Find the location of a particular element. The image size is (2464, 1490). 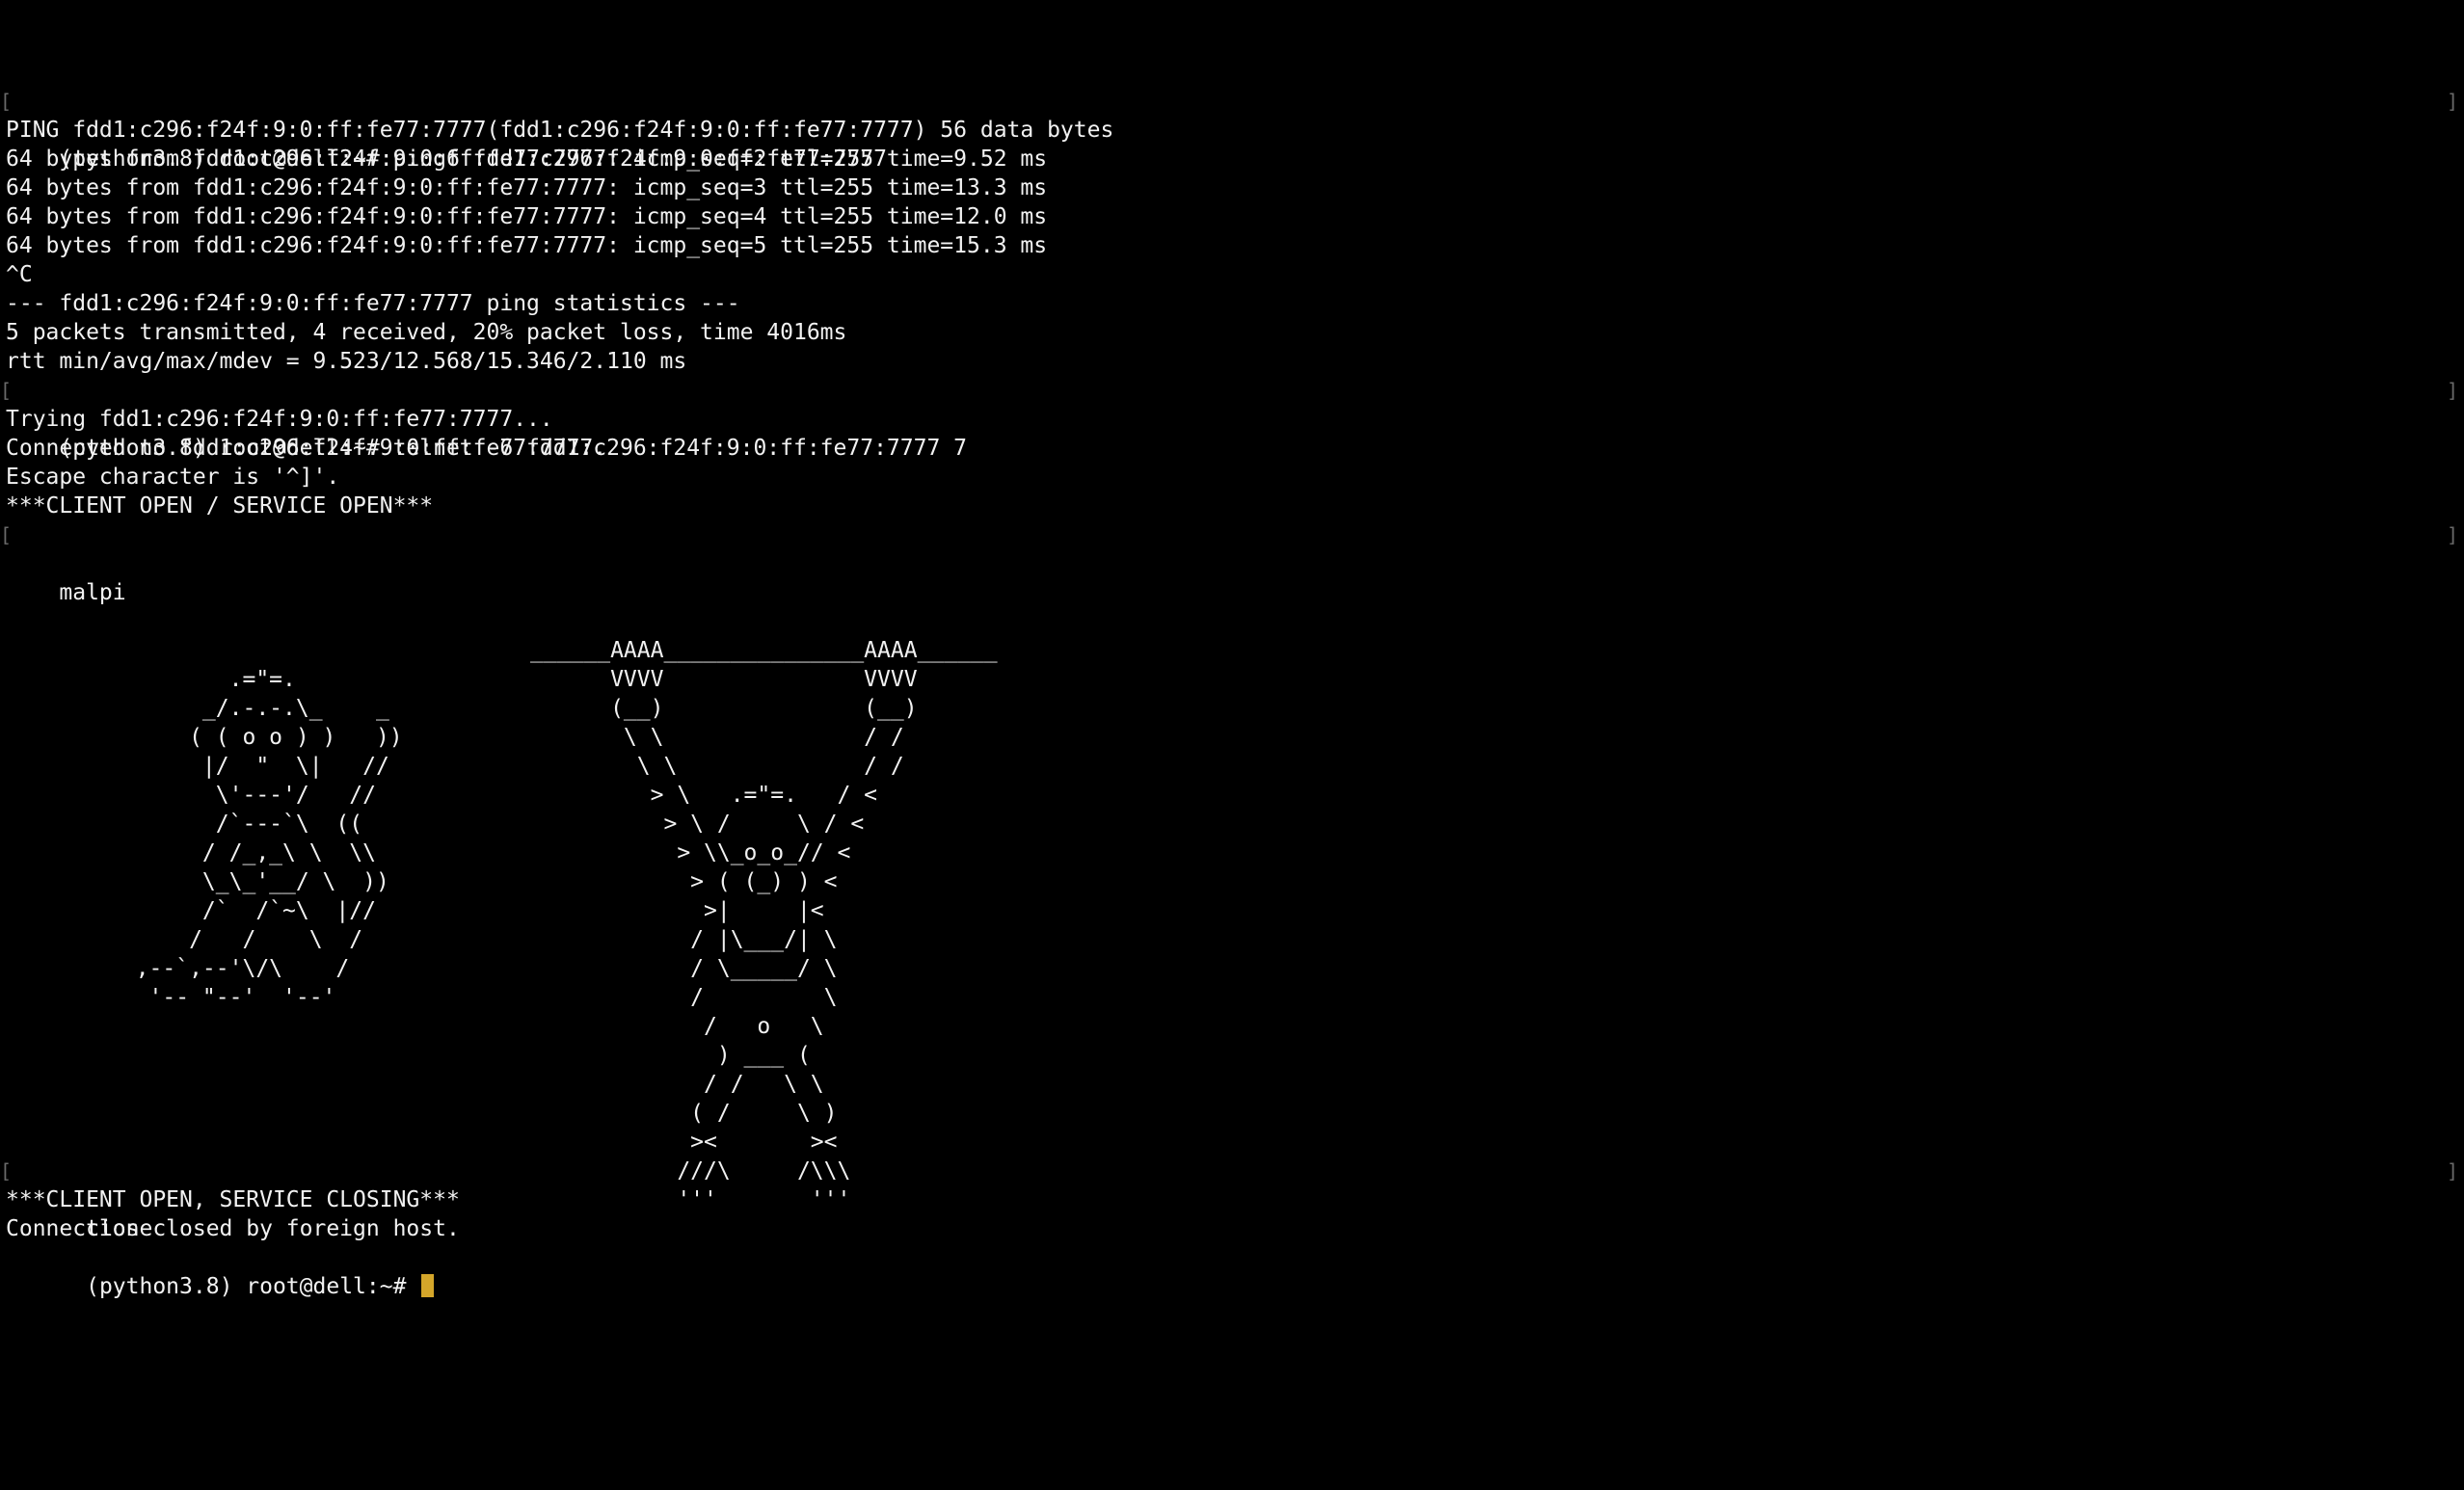

terminal-line-input-close: [ close ] is located at coordinates (1232, 1199).